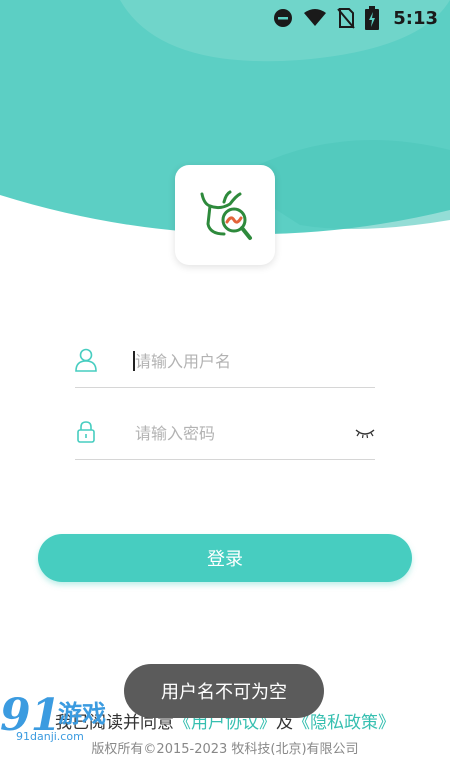 This screenshot has width=450, height=757. I want to click on password-input, so click(235, 433).